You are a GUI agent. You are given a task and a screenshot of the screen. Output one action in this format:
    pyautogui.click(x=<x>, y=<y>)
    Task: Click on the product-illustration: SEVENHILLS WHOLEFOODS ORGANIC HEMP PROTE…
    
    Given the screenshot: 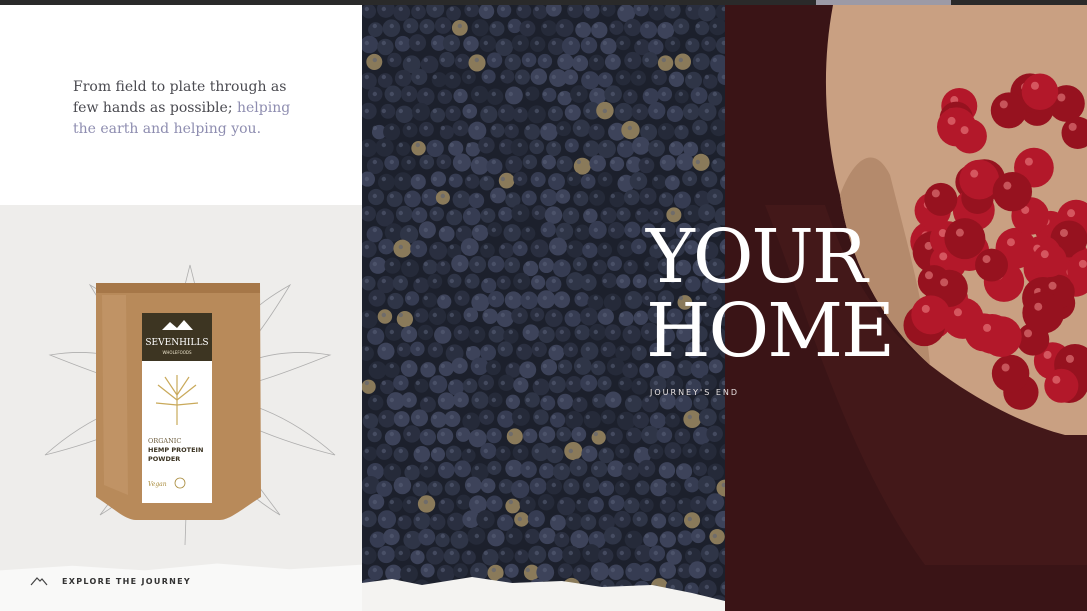 What is the action you would take?
    pyautogui.click(x=190, y=404)
    